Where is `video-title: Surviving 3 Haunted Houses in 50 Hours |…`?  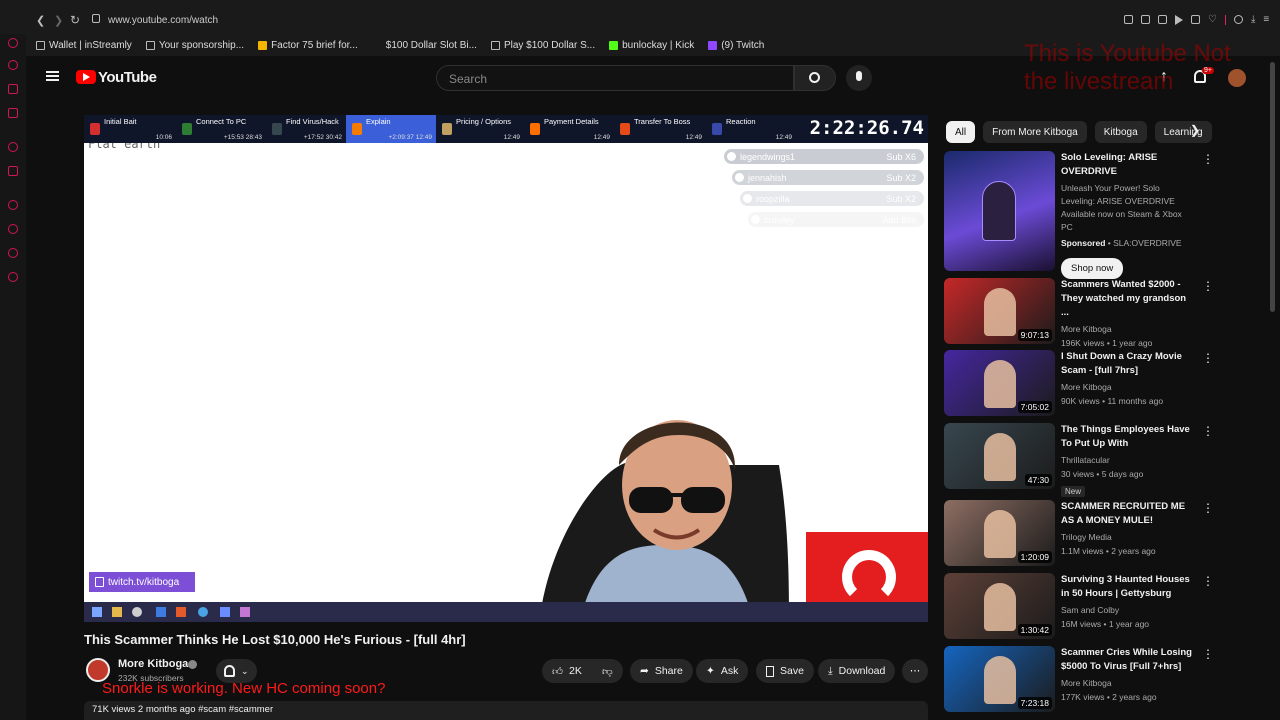
video-title: Surviving 3 Haunted Houses in 50 Hours |… is located at coordinates (1128, 587).